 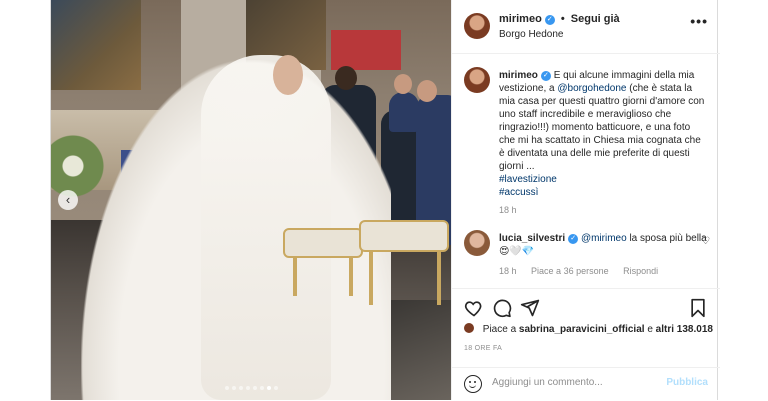 What do you see at coordinates (508, 271) in the screenshot?
I see `comment-time: 18 h` at bounding box center [508, 271].